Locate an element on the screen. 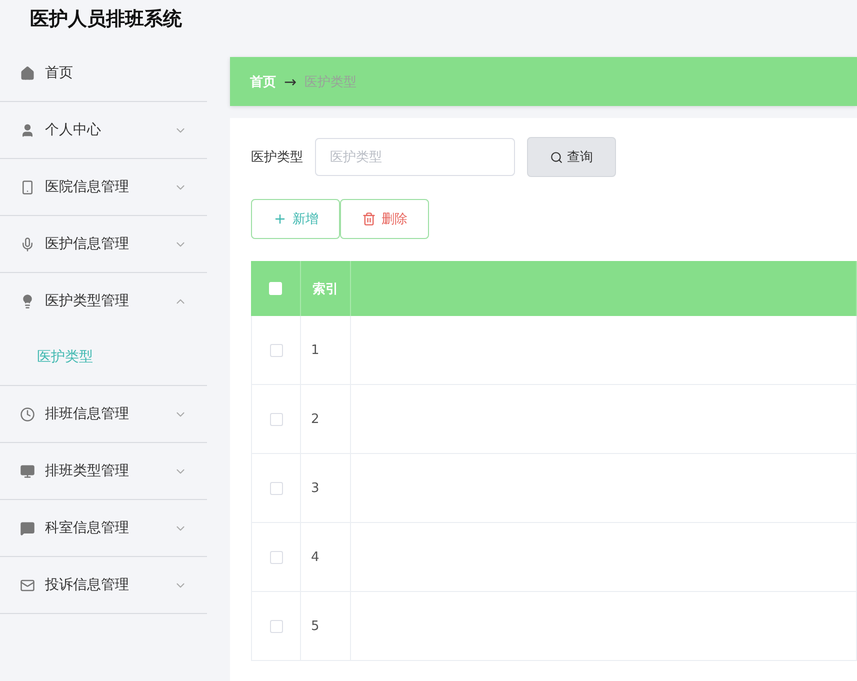 The height and width of the screenshot is (681, 857). sidebar-item: 科室信息管理 is located at coordinates (103, 528).